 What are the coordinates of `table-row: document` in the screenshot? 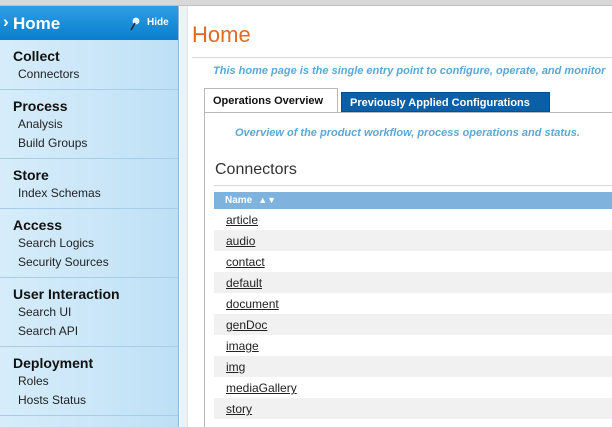 It's located at (413, 303).